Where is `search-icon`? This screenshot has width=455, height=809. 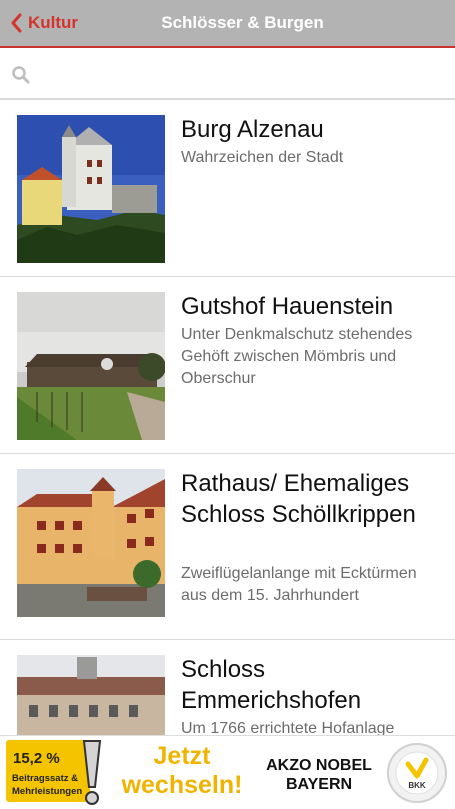
search-icon is located at coordinates (21, 75).